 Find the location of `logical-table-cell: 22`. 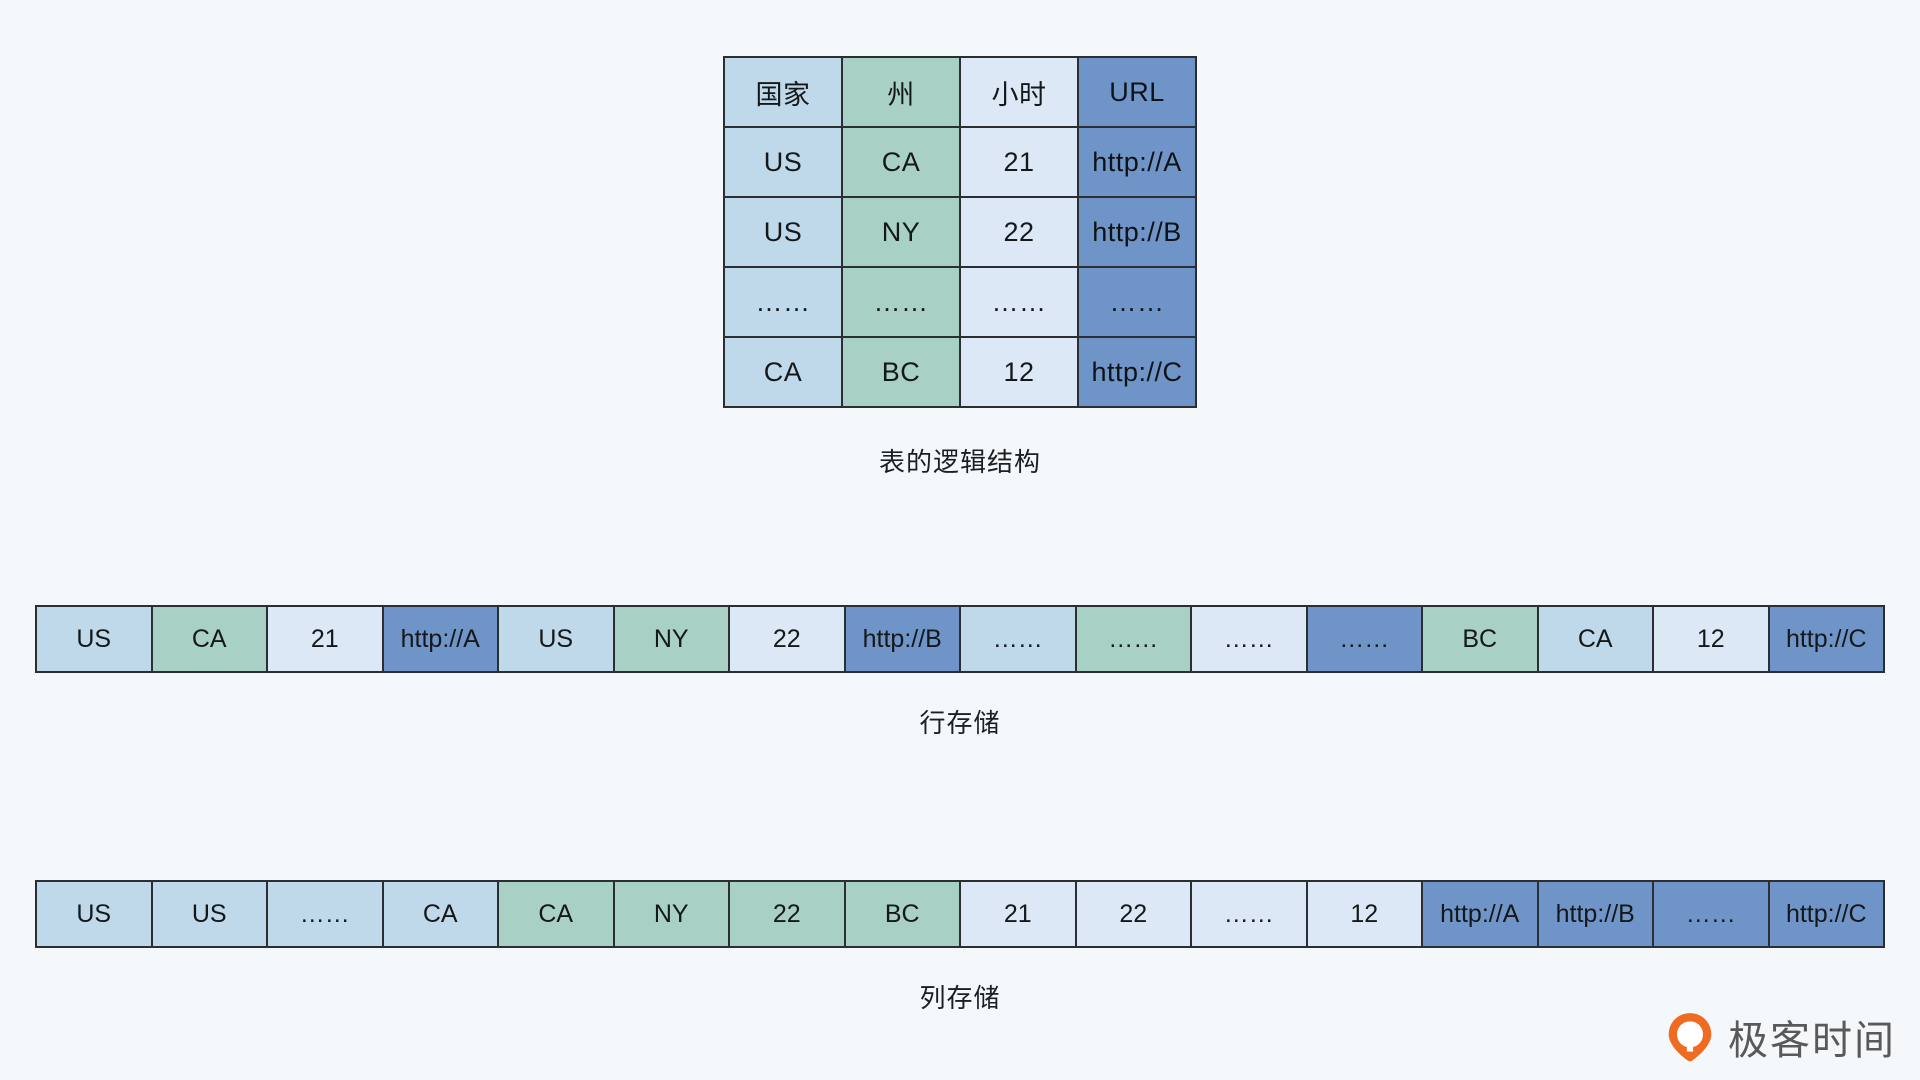

logical-table-cell: 22 is located at coordinates (1019, 232).